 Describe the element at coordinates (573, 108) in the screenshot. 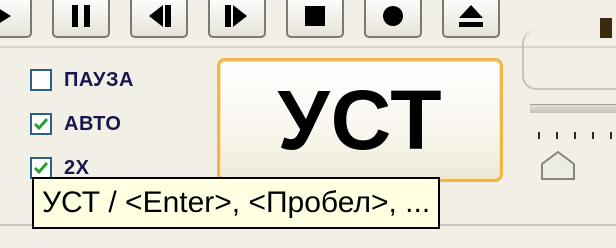

I see `slider-track` at that location.